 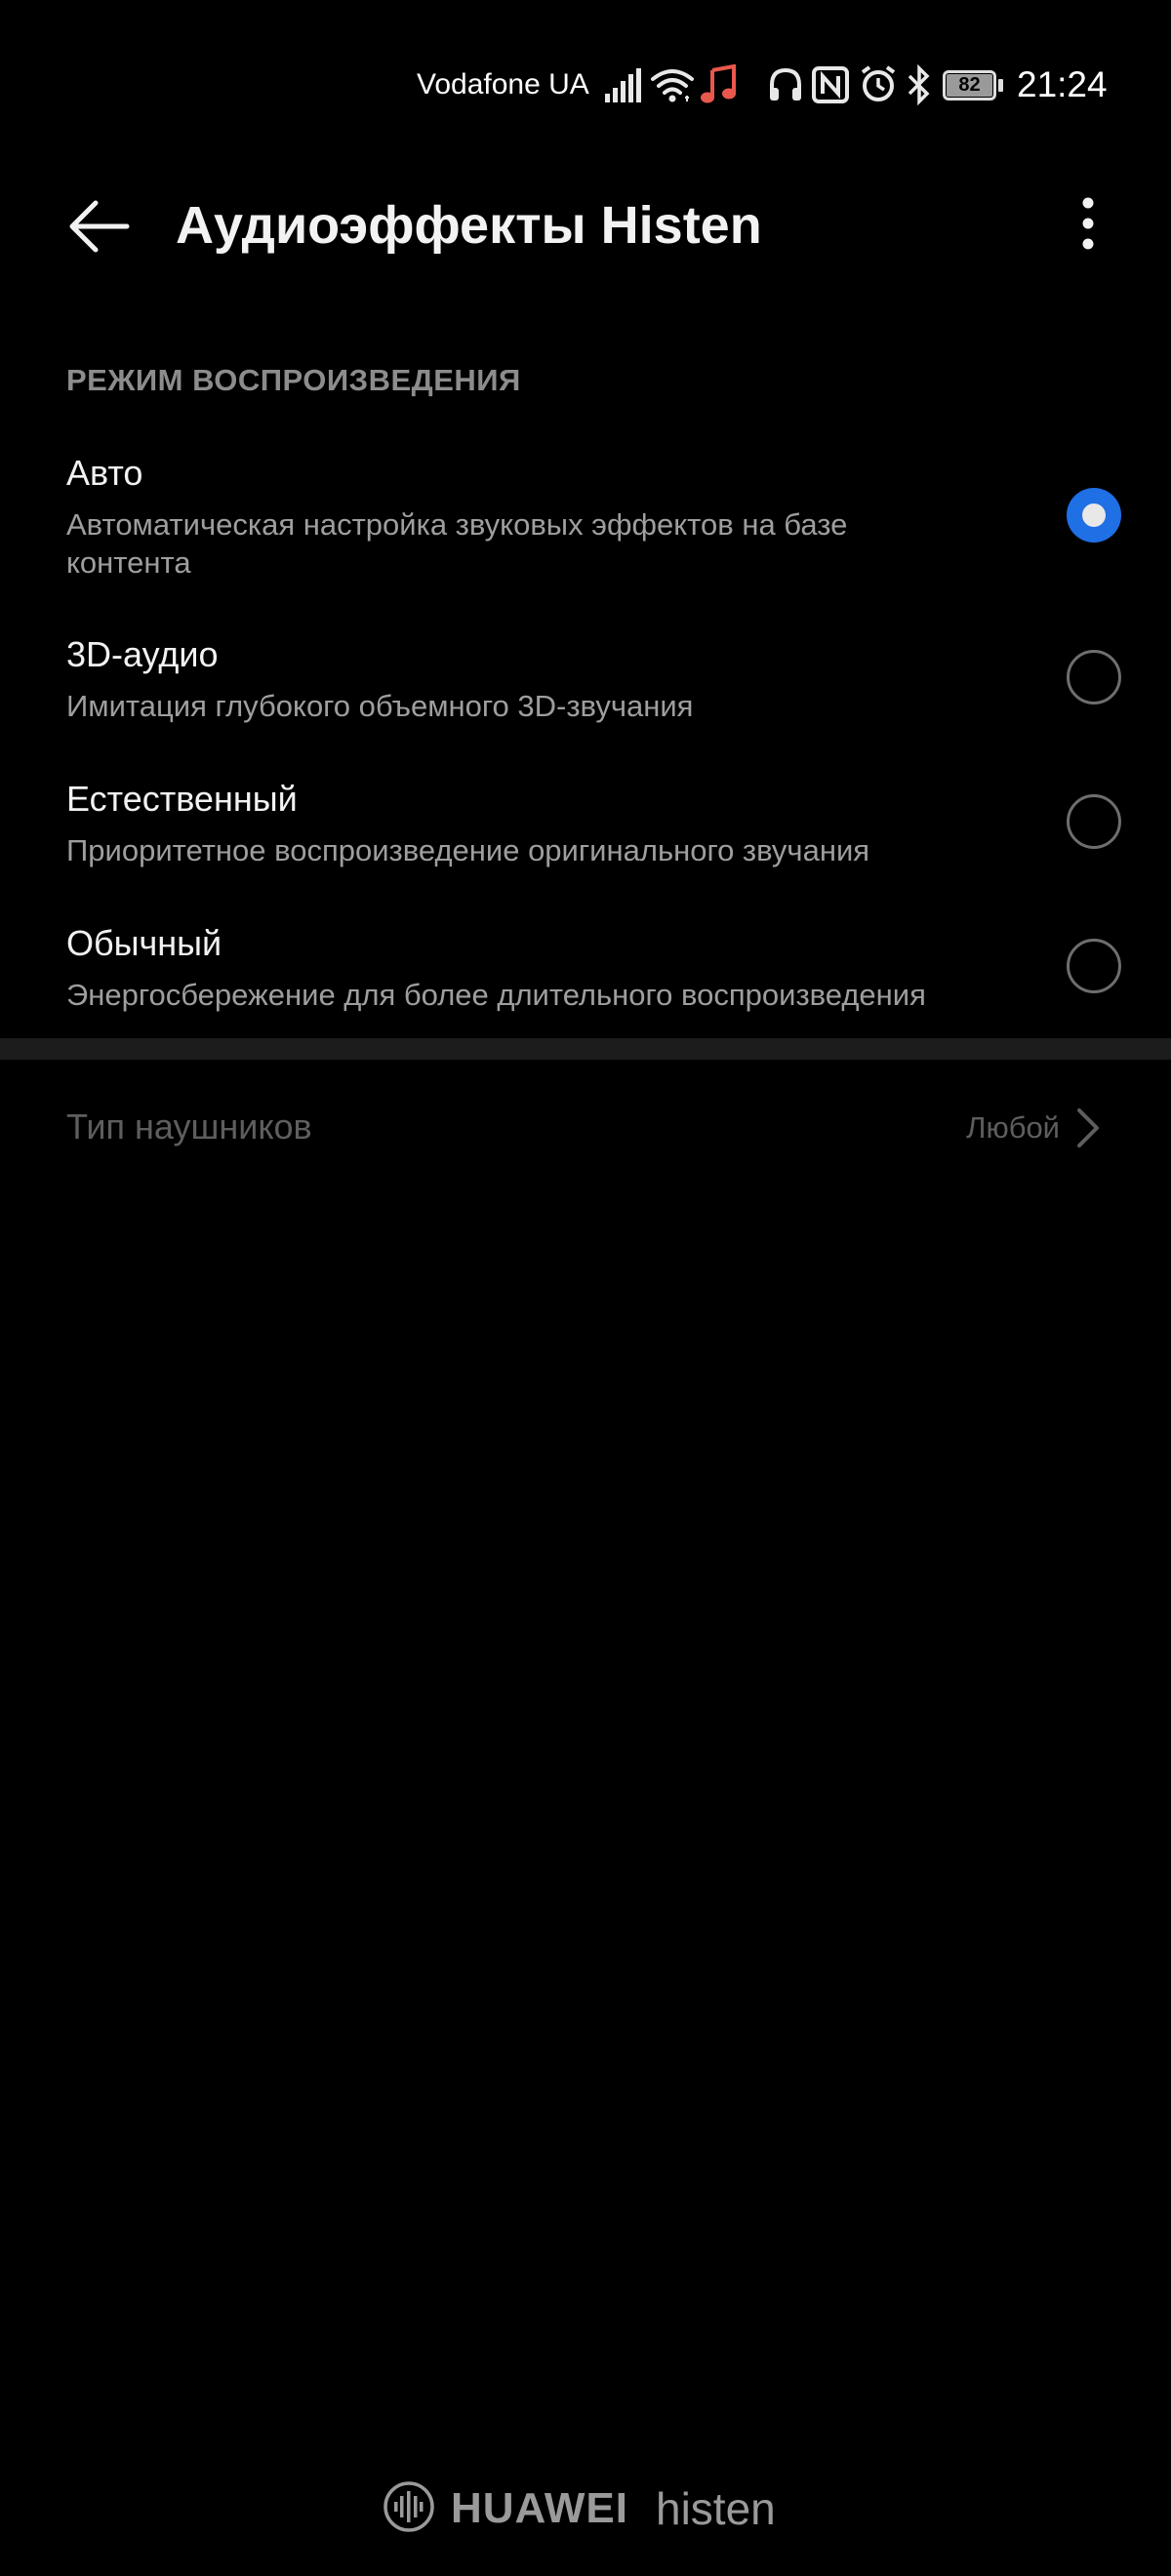 What do you see at coordinates (182, 799) in the screenshot?
I see `option-title: Естественный` at bounding box center [182, 799].